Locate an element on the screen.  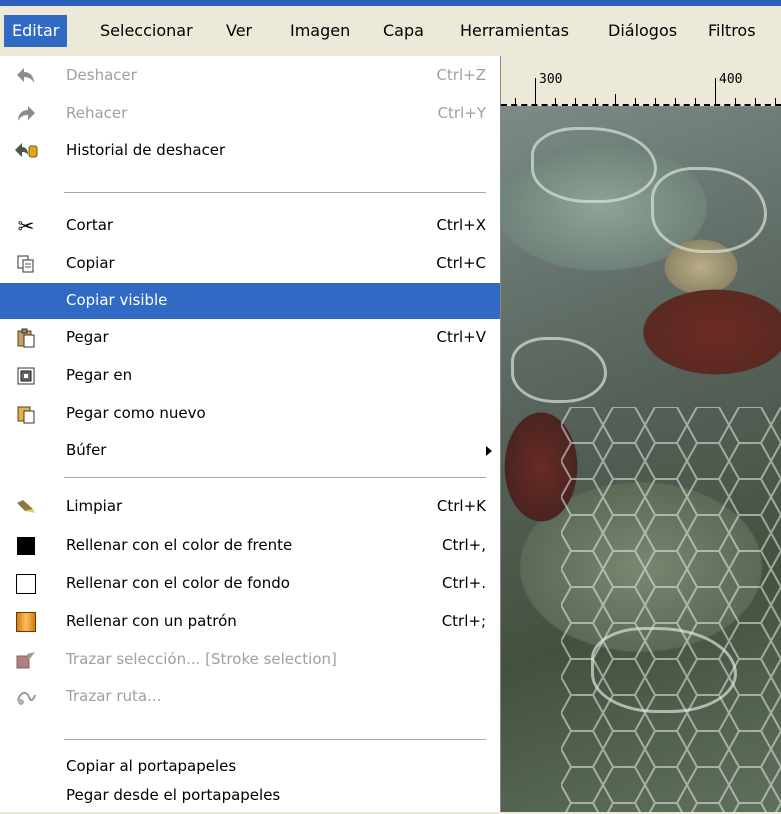
menu-item-label: Pegar desde el portapapeles is located at coordinates (173, 795).